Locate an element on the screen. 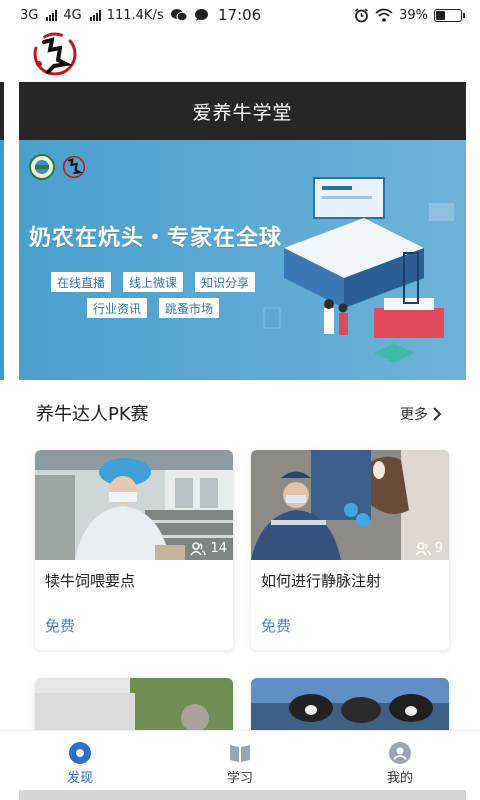 The width and height of the screenshot is (480, 800). tab-profile: 我的 is located at coordinates (400, 760).